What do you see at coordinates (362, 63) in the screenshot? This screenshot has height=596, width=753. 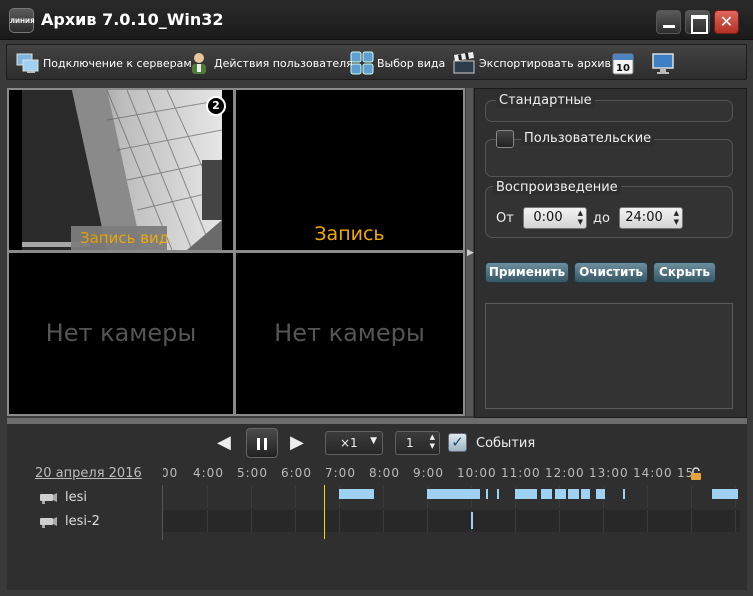 I see `grid-view-icon` at bounding box center [362, 63].